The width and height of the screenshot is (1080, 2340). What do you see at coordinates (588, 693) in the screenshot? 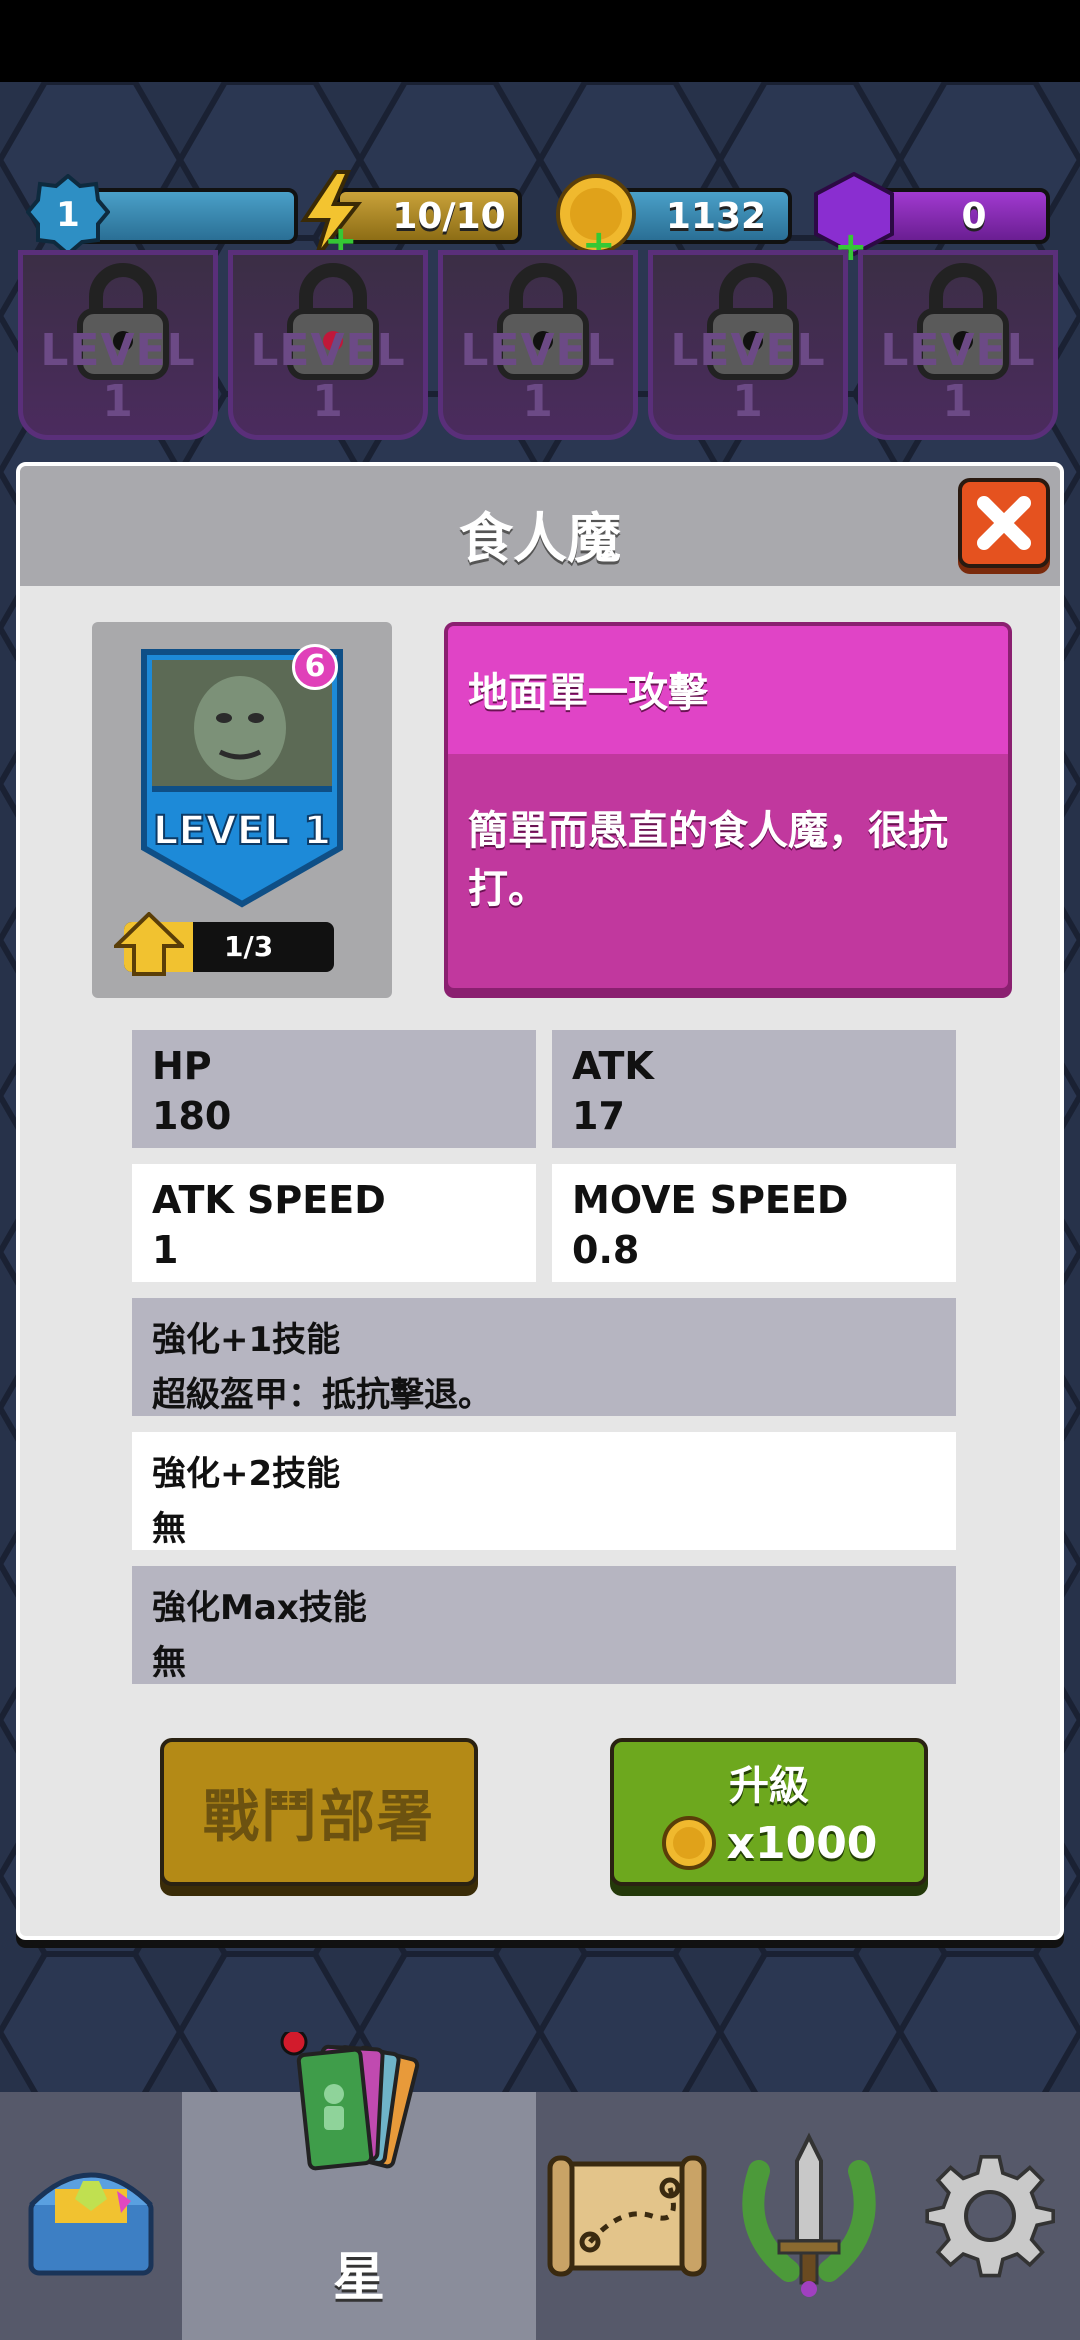
I see `attack-type: 地面單一攻擊` at bounding box center [588, 693].